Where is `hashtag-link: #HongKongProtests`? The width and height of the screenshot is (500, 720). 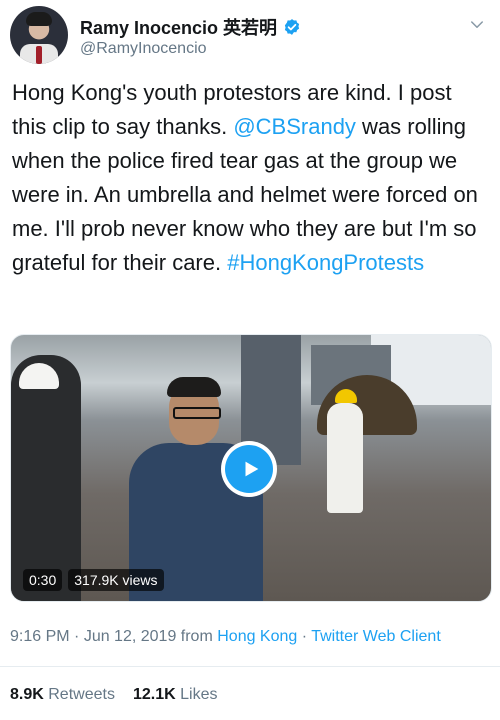
hashtag-link: #HongKongProtests is located at coordinates (325, 262).